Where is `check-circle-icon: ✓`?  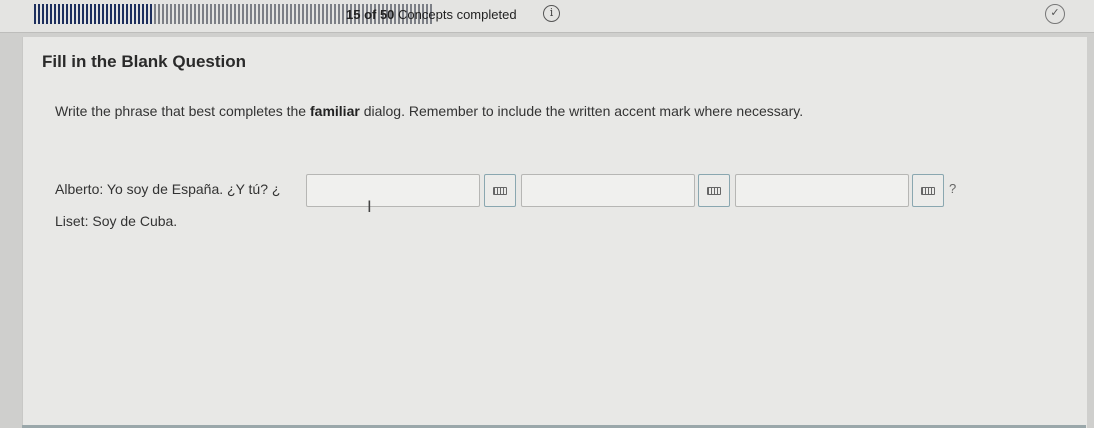 check-circle-icon: ✓ is located at coordinates (1055, 14).